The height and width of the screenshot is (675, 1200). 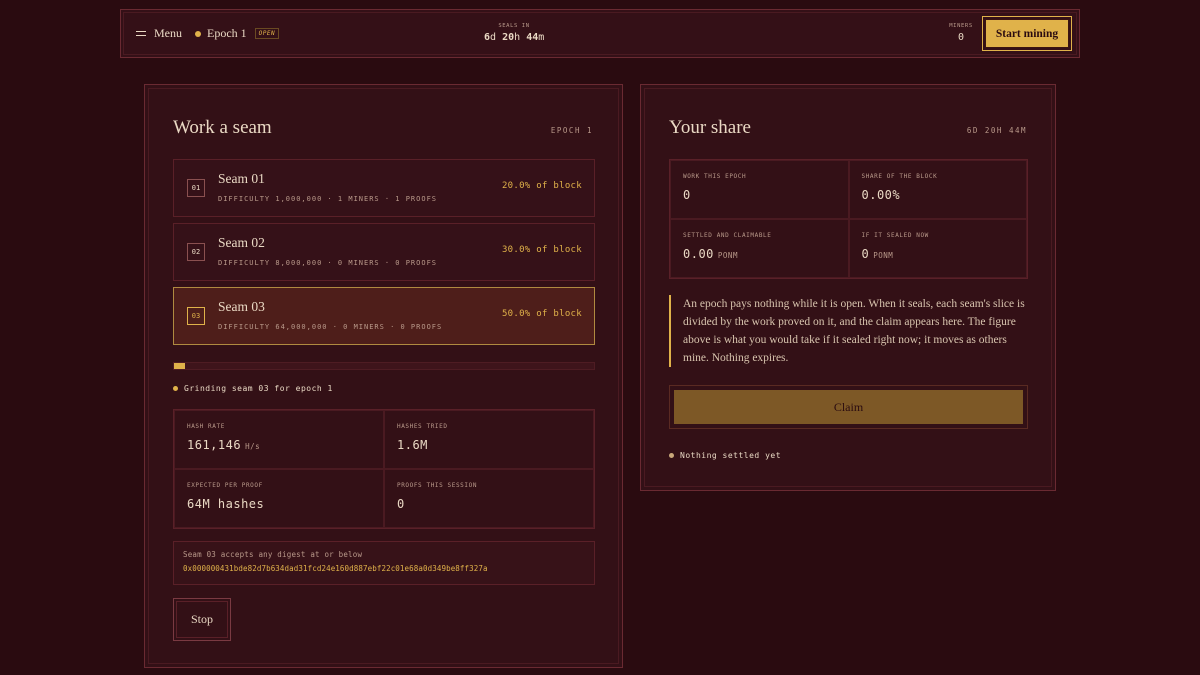 What do you see at coordinates (938, 254) in the screenshot?
I see `sealed-value: 0 PONM` at bounding box center [938, 254].